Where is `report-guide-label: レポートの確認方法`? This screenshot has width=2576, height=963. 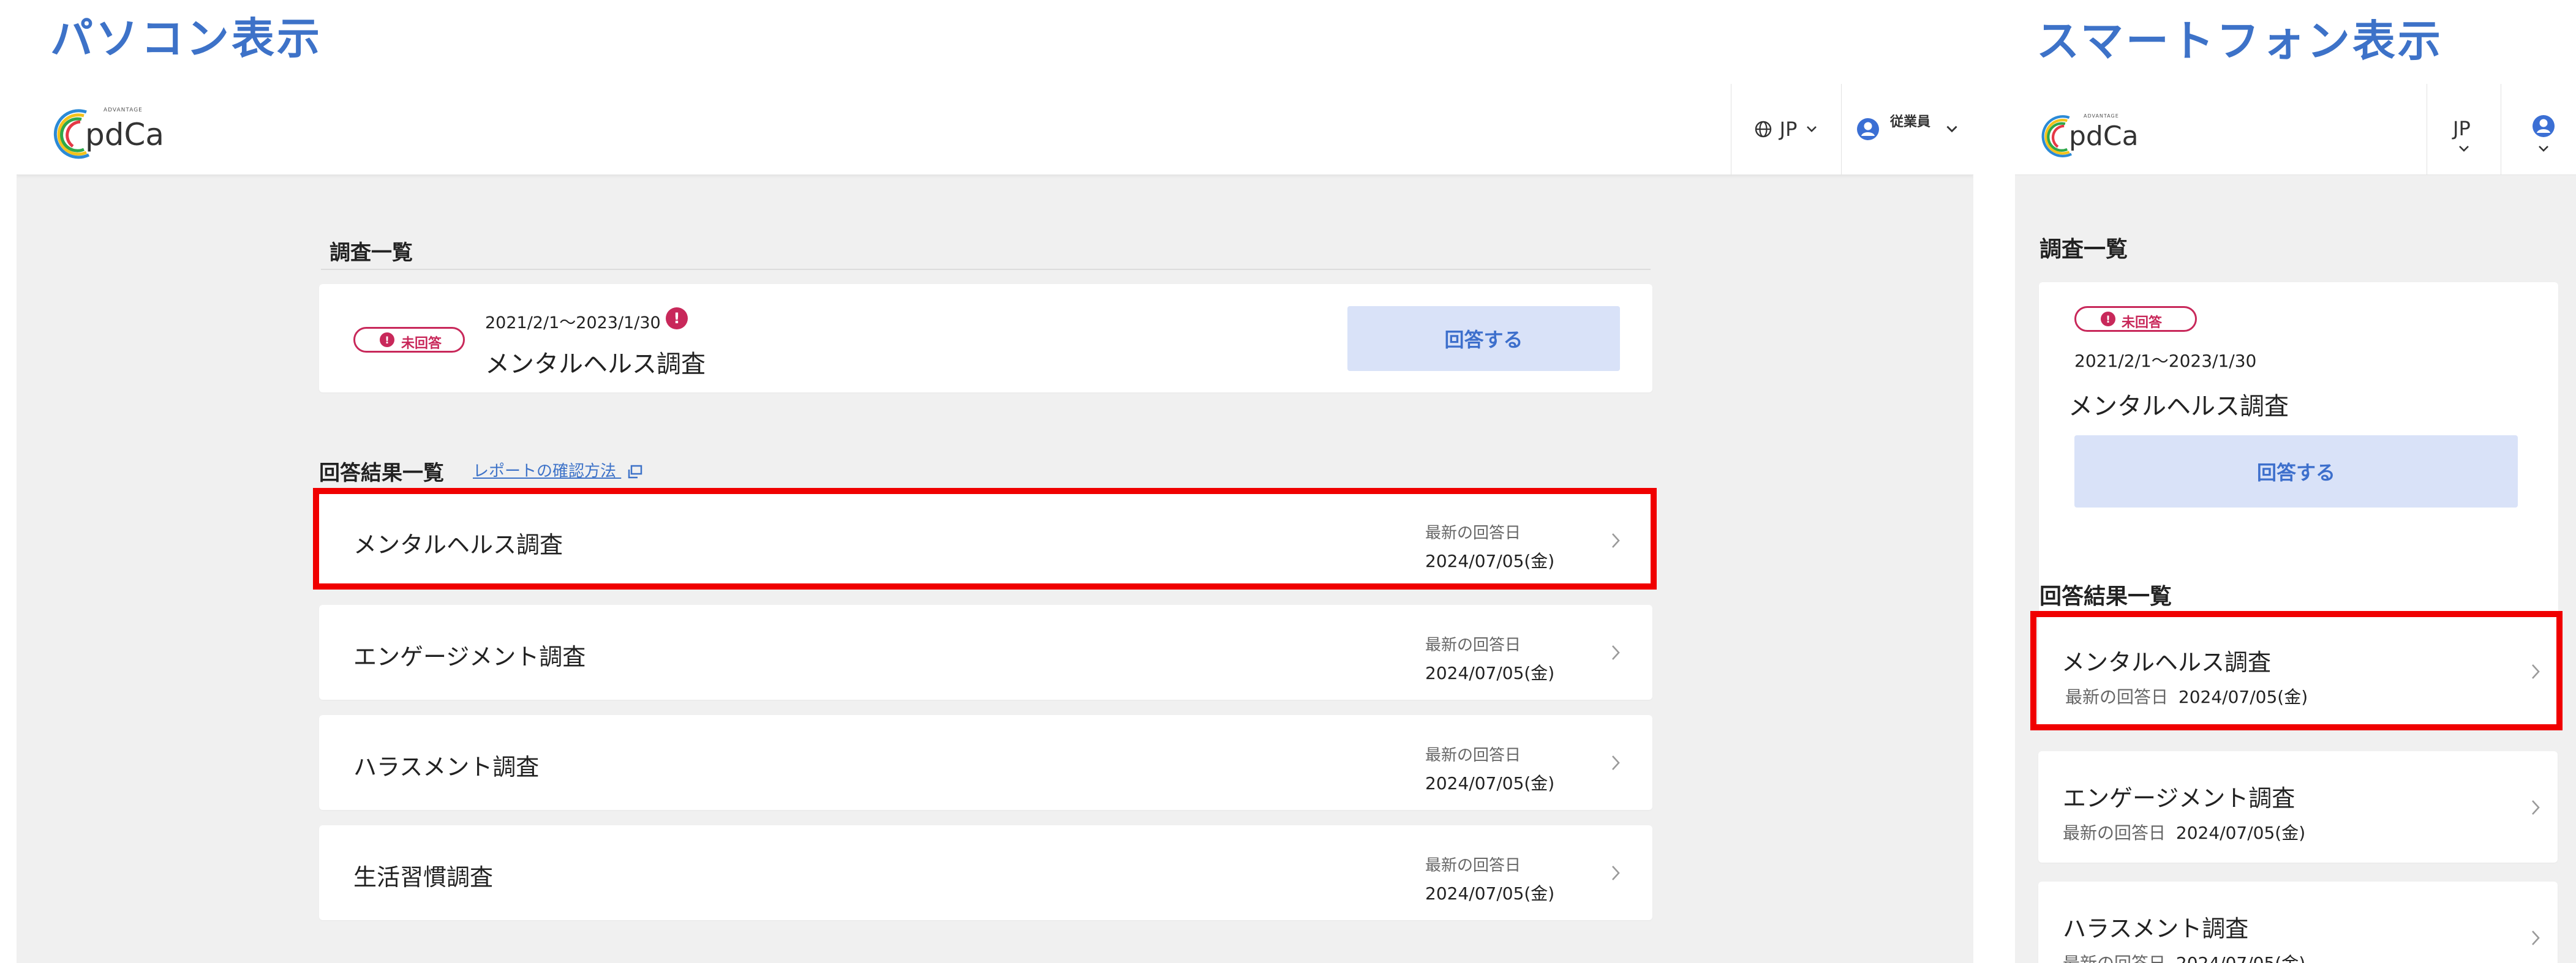 report-guide-label: レポートの確認方法 is located at coordinates (545, 471).